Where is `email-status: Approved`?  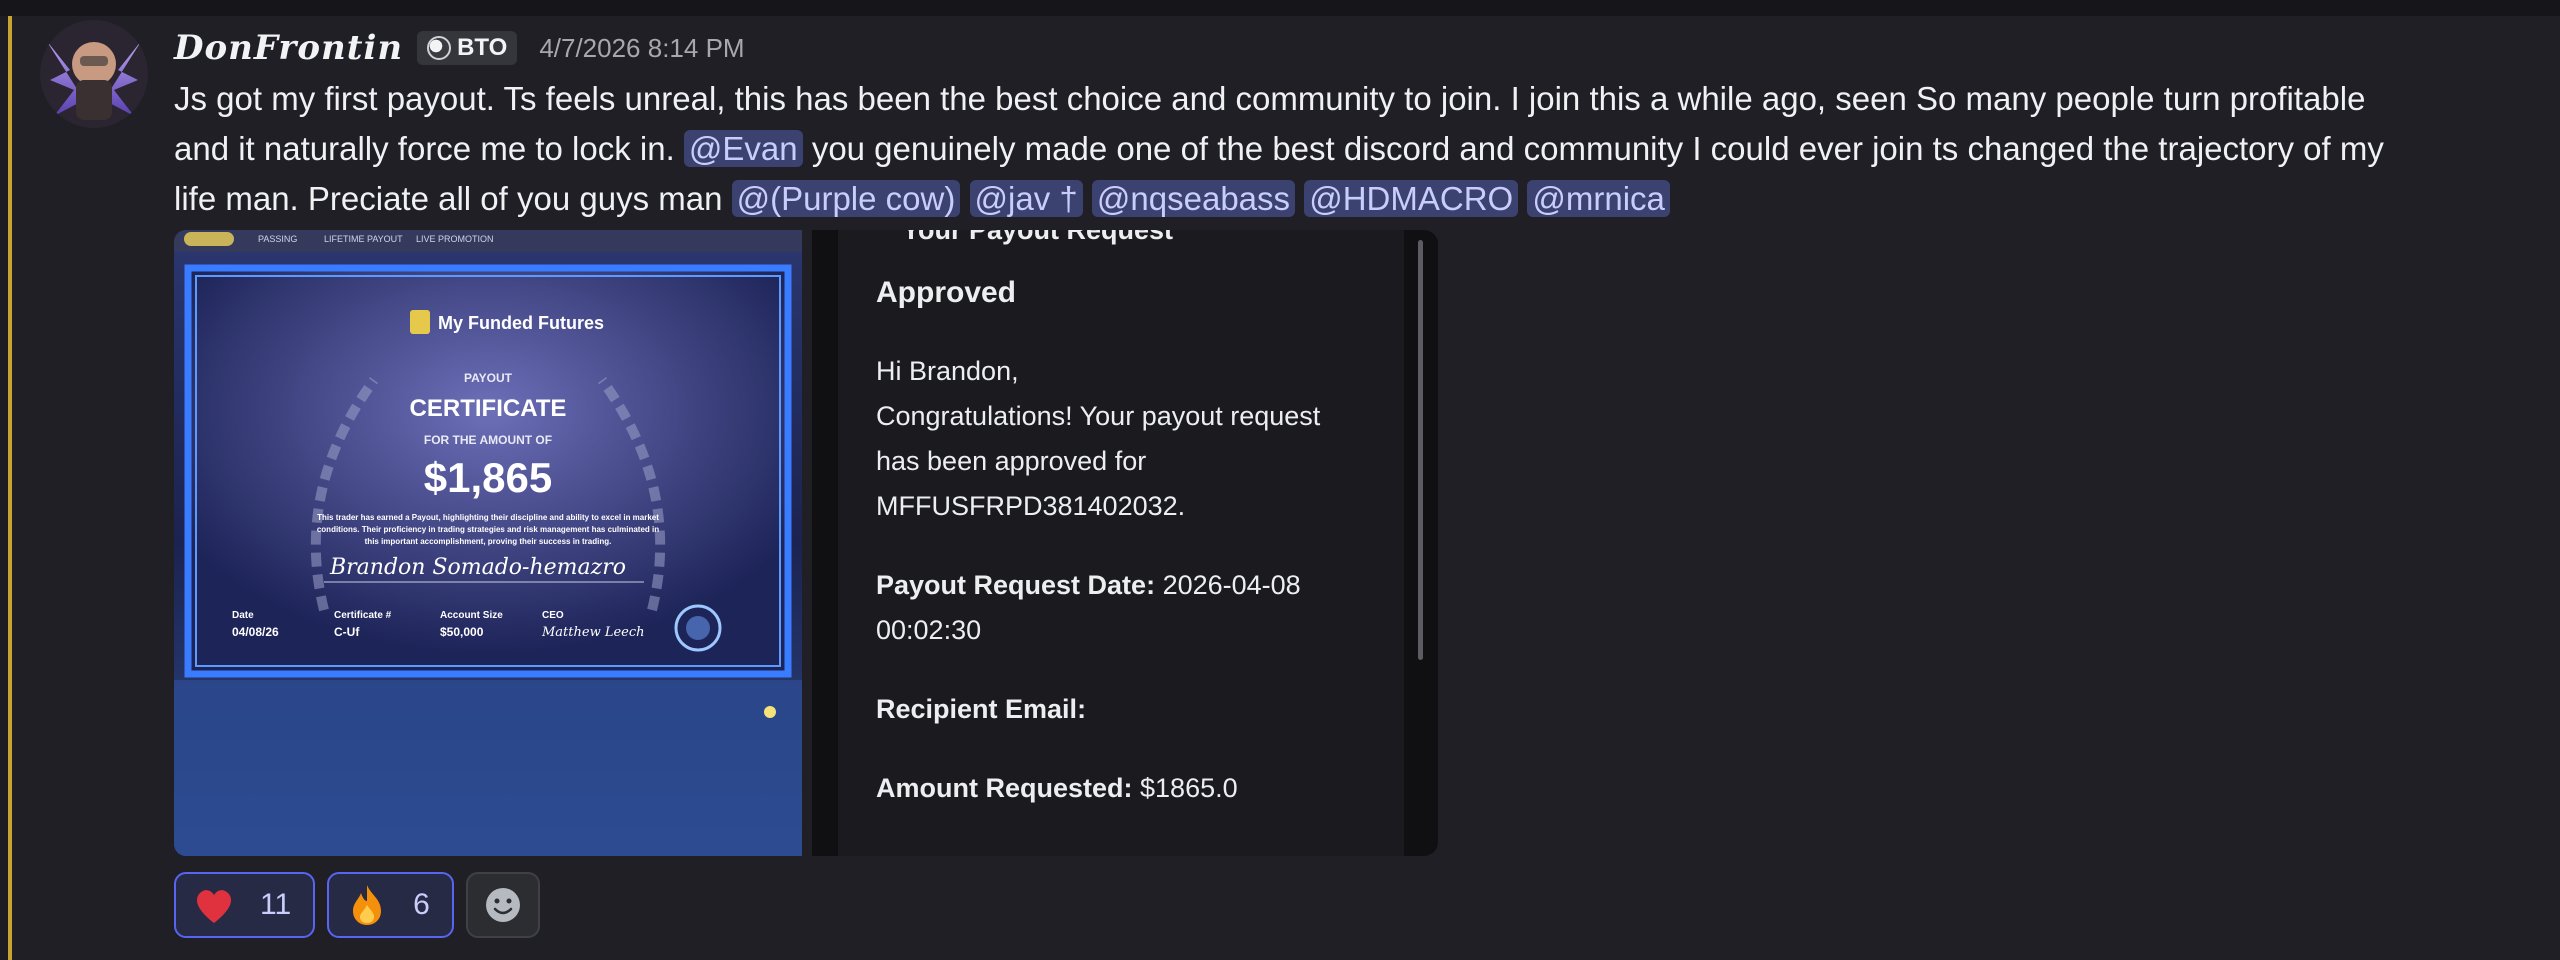 email-status: Approved is located at coordinates (946, 292).